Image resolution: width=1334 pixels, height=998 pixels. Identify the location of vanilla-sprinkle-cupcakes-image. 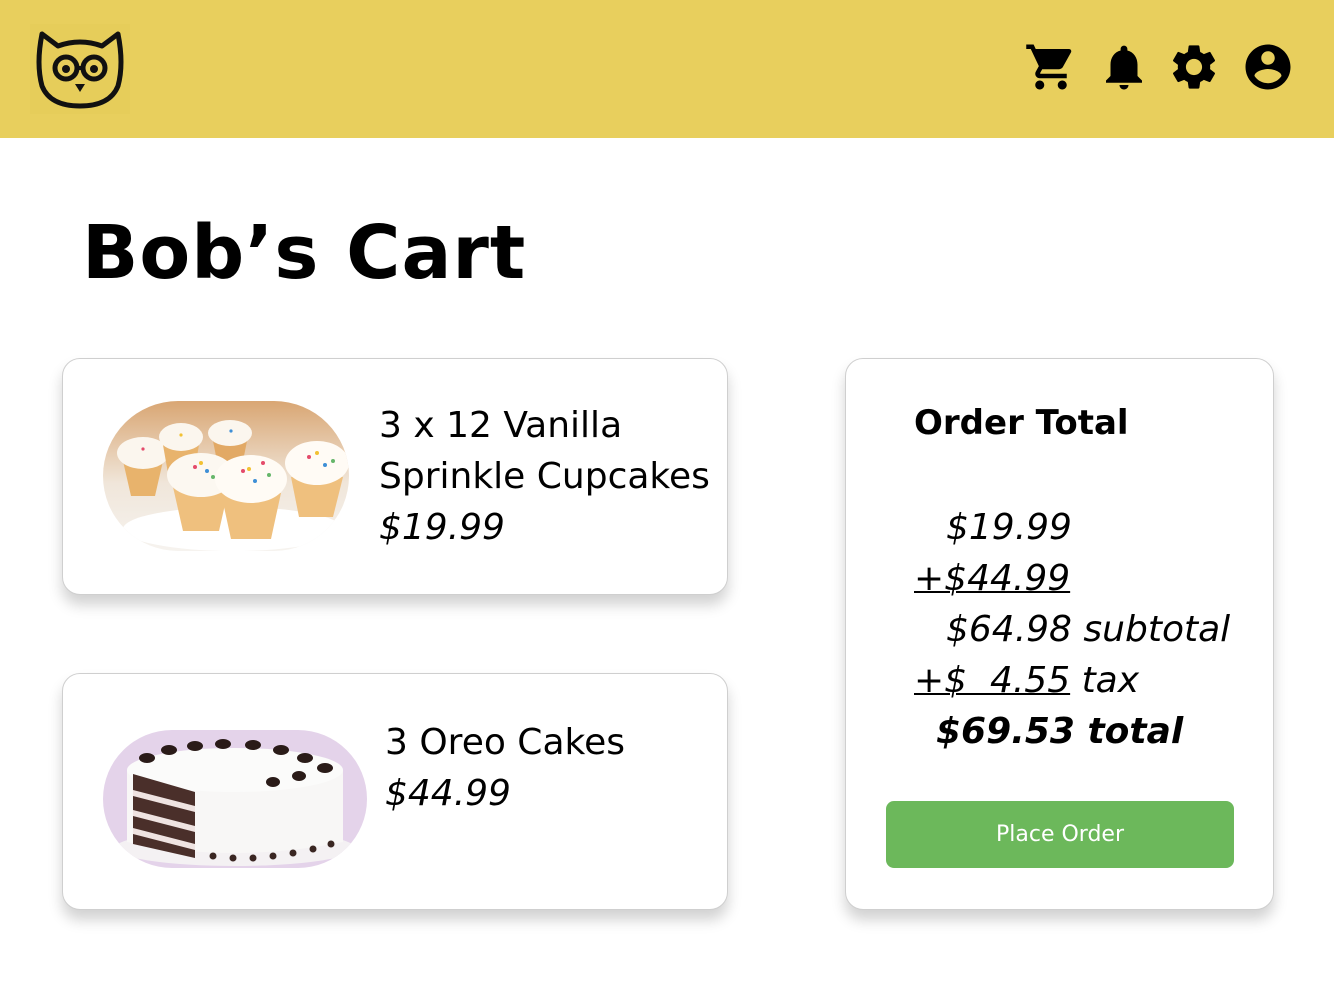
(226, 476).